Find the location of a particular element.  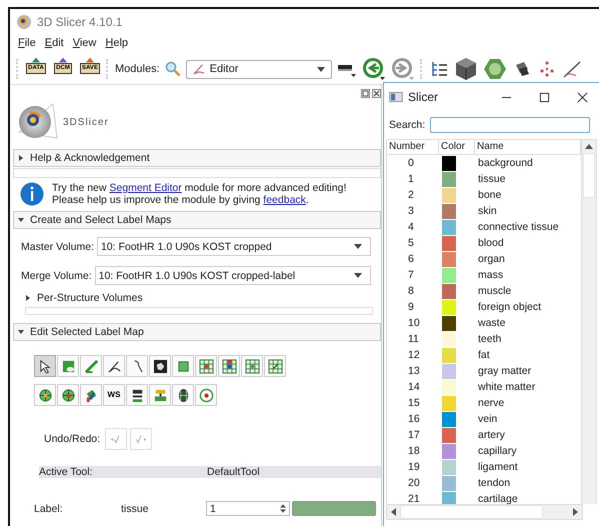

window-title: 3D Slicer 4.10.1 is located at coordinates (79, 21).